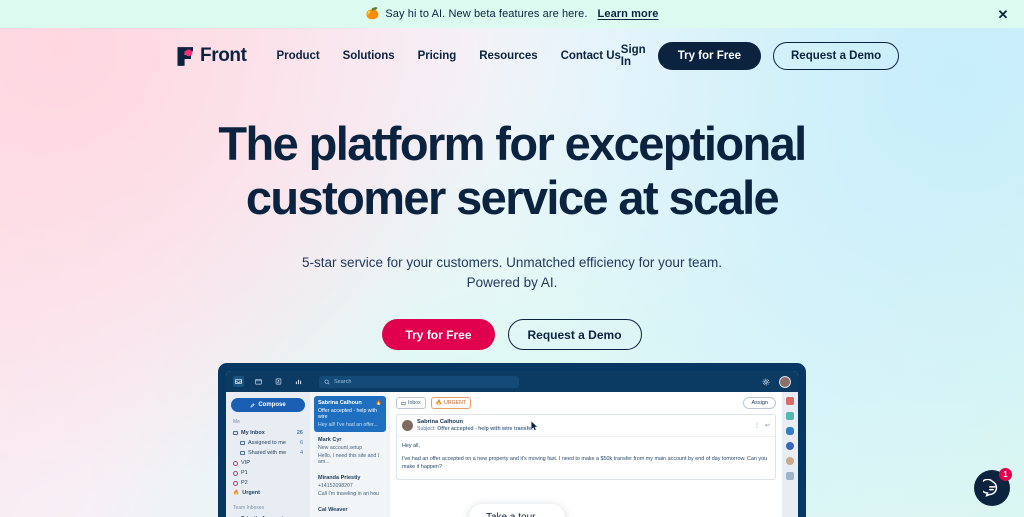  Describe the element at coordinates (253, 433) in the screenshot. I see `sidebar-item-label: My Inbox` at that location.